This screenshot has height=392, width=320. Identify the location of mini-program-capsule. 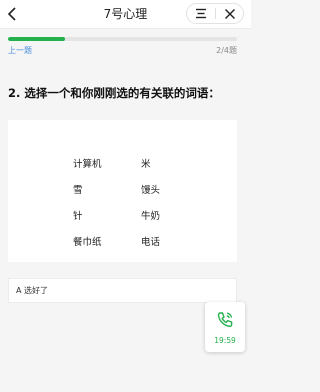
(215, 13).